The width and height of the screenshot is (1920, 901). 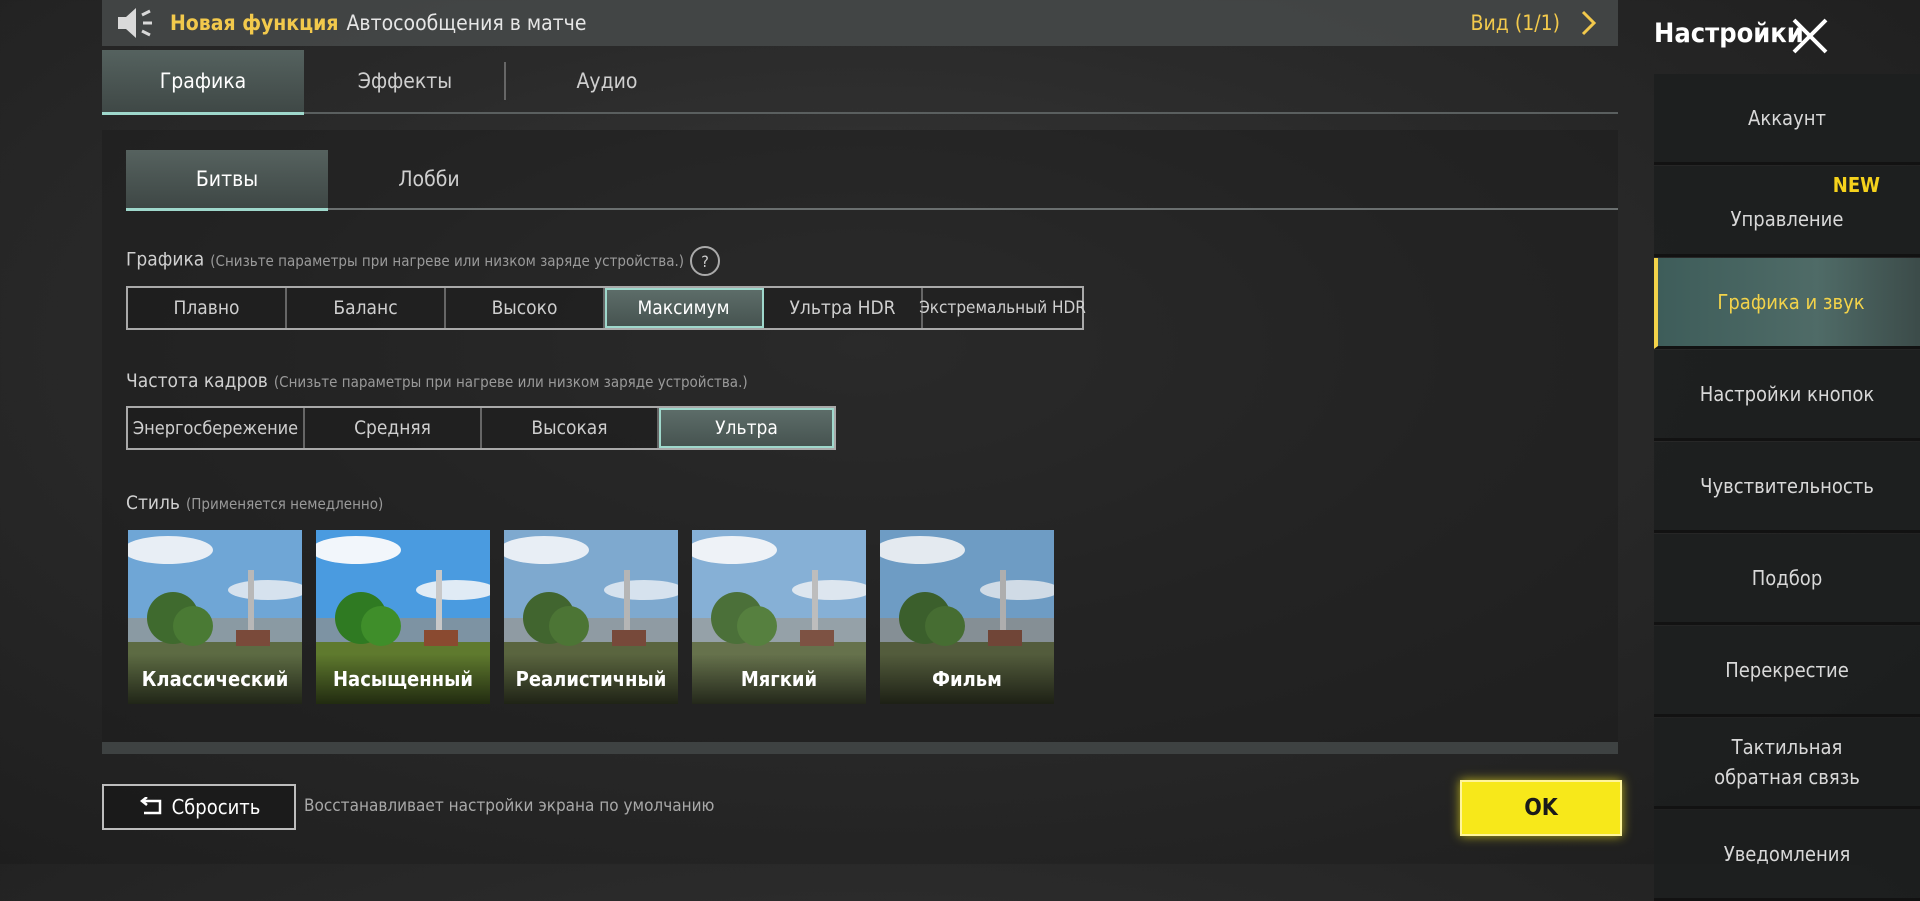 What do you see at coordinates (860, 82) in the screenshot?
I see `main-tabs: Графика Эффекты Аудио` at bounding box center [860, 82].